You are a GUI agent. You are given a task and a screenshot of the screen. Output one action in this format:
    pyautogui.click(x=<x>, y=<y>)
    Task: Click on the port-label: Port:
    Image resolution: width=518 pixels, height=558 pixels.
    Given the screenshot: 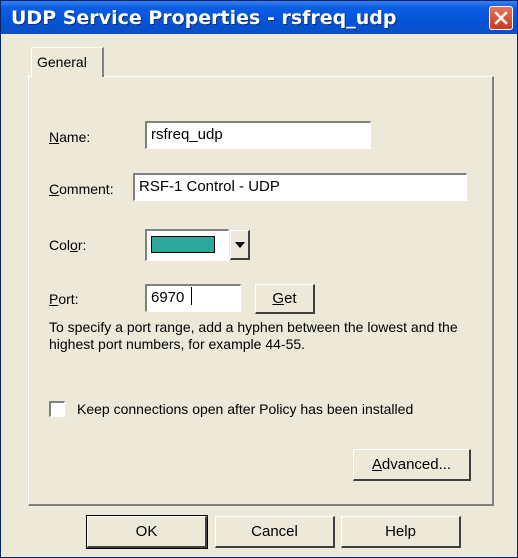 What is the action you would take?
    pyautogui.click(x=64, y=299)
    